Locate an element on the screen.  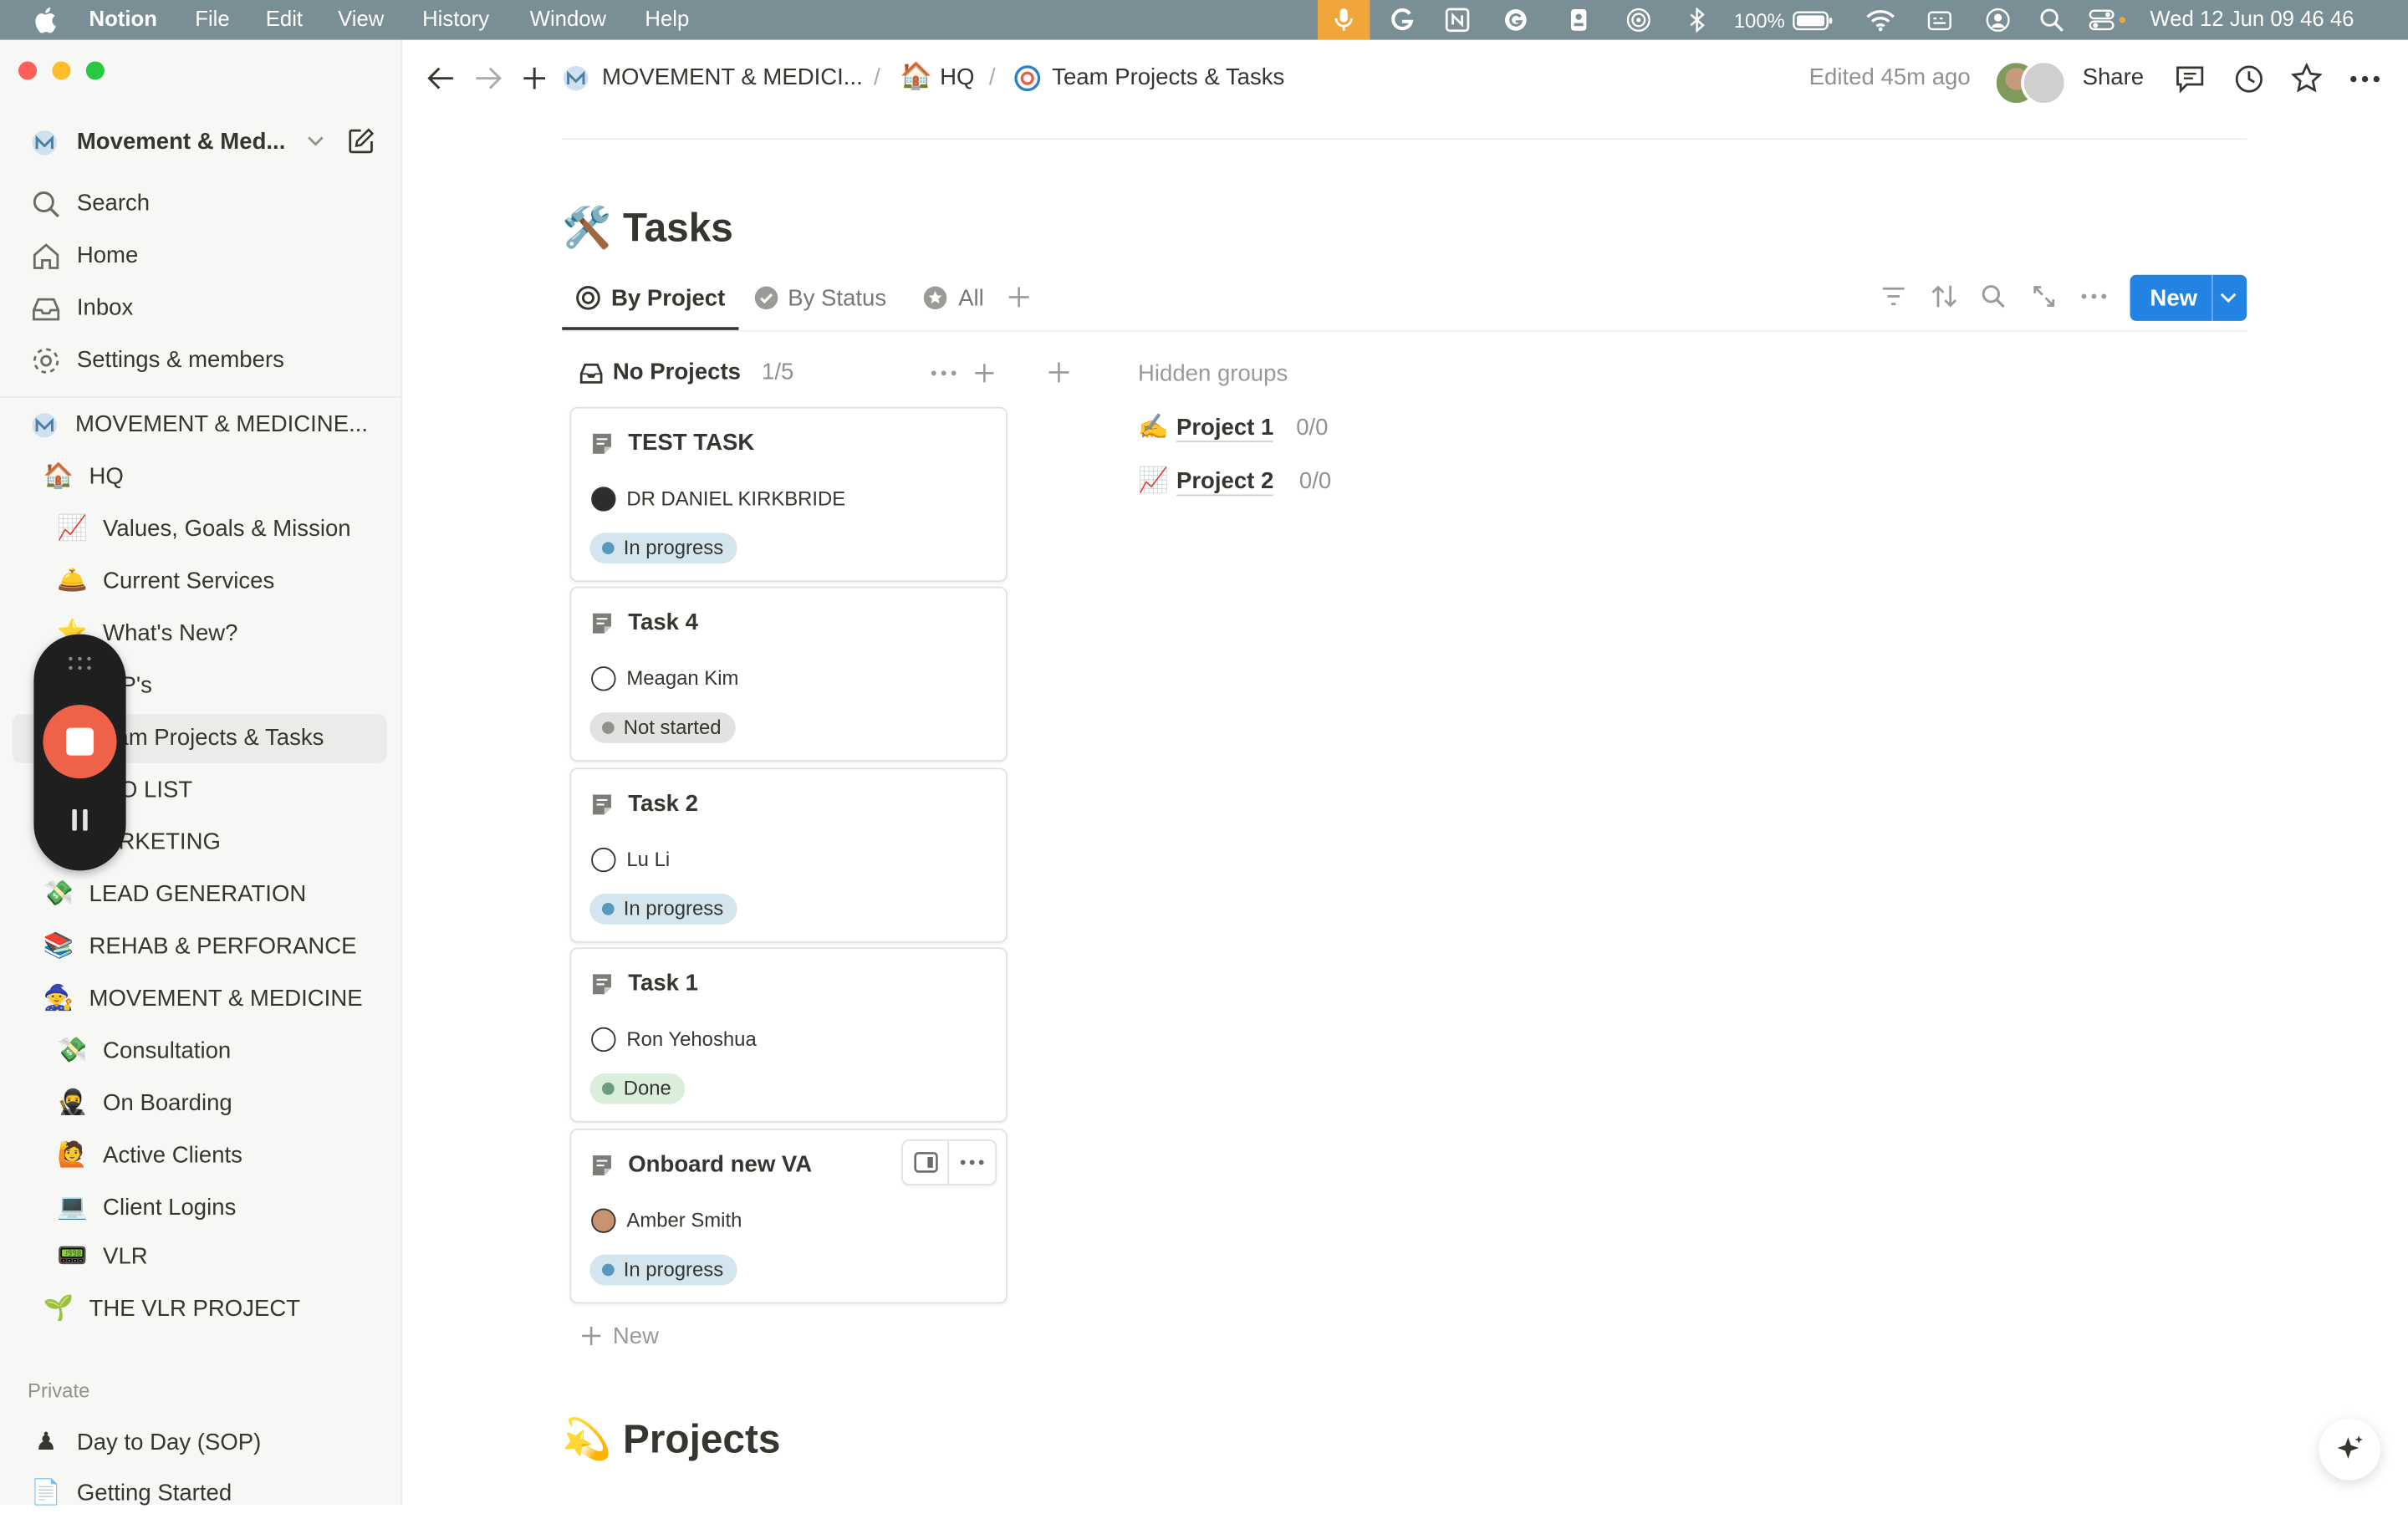
add-view-icon is located at coordinates (1020, 297).